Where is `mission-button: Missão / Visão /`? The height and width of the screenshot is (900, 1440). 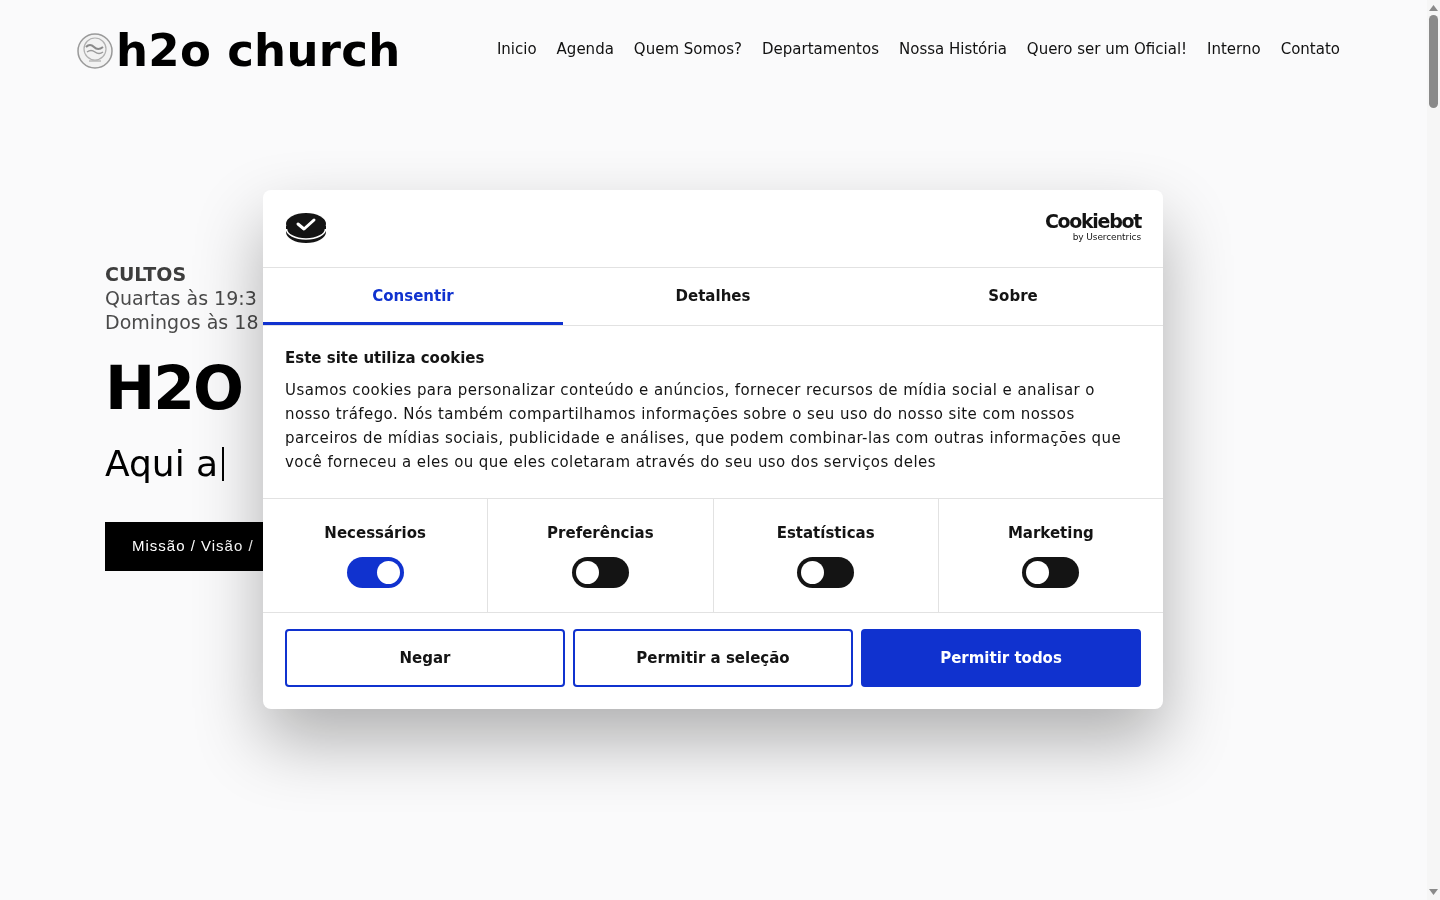 mission-button: Missão / Visão / is located at coordinates (184, 546).